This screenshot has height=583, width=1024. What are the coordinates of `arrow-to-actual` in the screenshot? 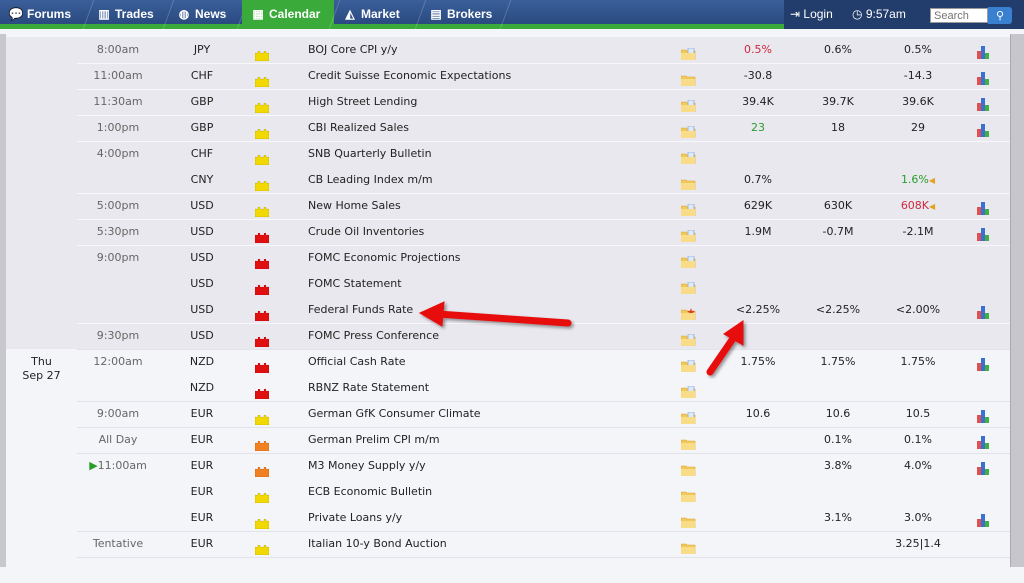 It's located at (722, 354).